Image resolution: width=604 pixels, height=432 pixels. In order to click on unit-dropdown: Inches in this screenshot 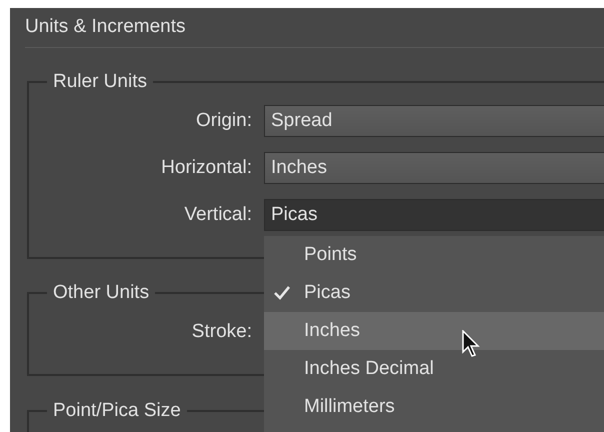, I will do `click(434, 168)`.